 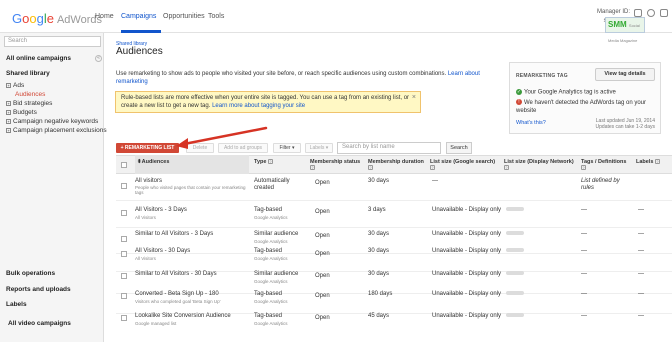 I want to click on sidebar-item-bid-strategies: + Bid strategies, so click(x=29, y=103).